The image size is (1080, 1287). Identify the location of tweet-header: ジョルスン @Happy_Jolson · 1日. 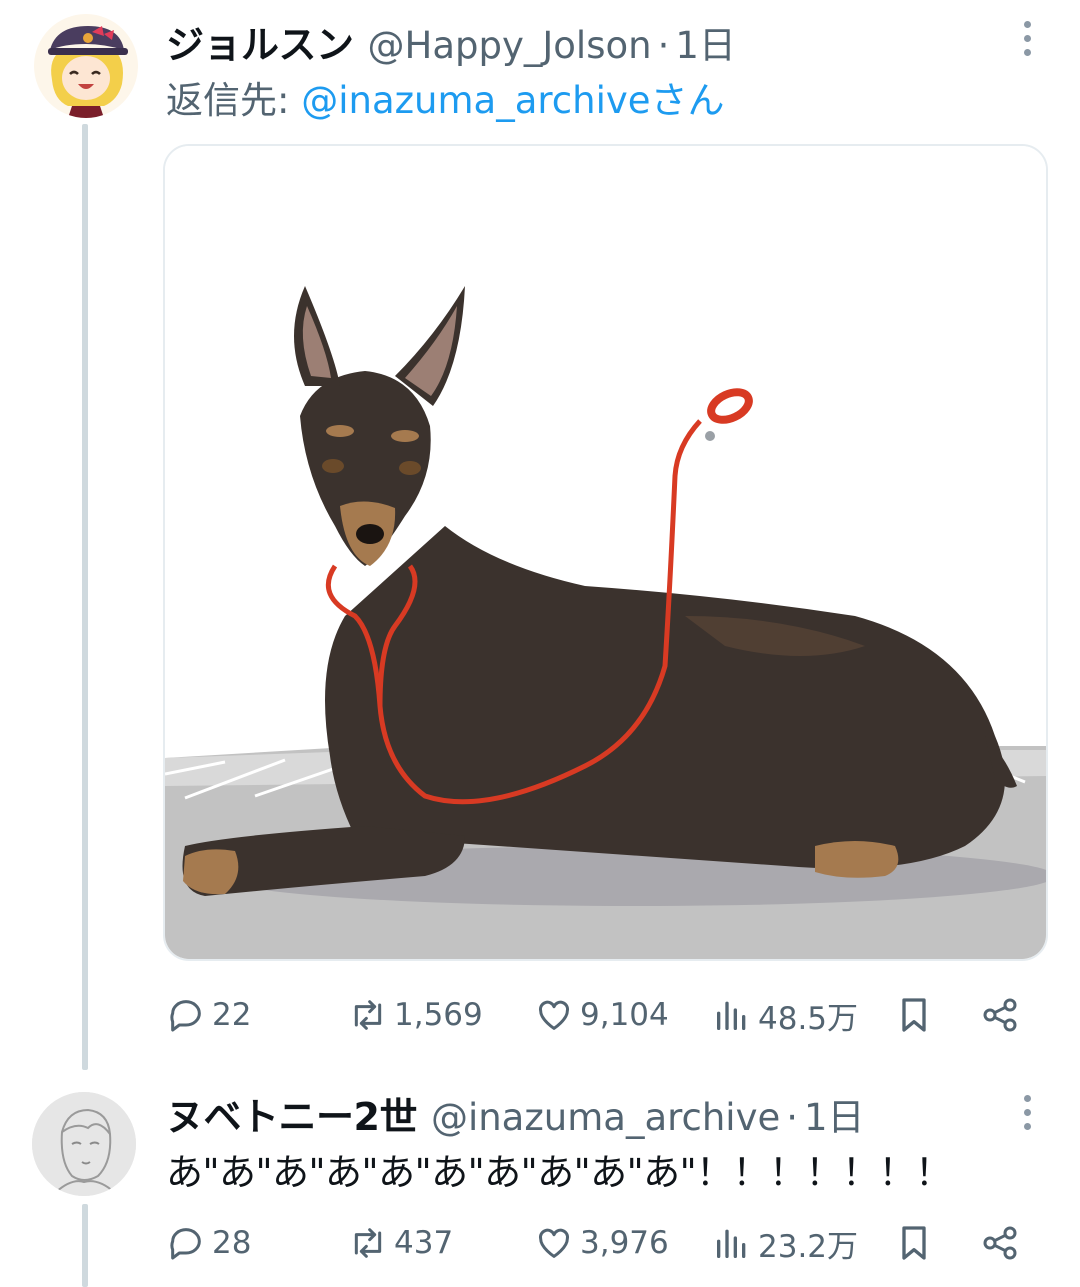
(451, 40).